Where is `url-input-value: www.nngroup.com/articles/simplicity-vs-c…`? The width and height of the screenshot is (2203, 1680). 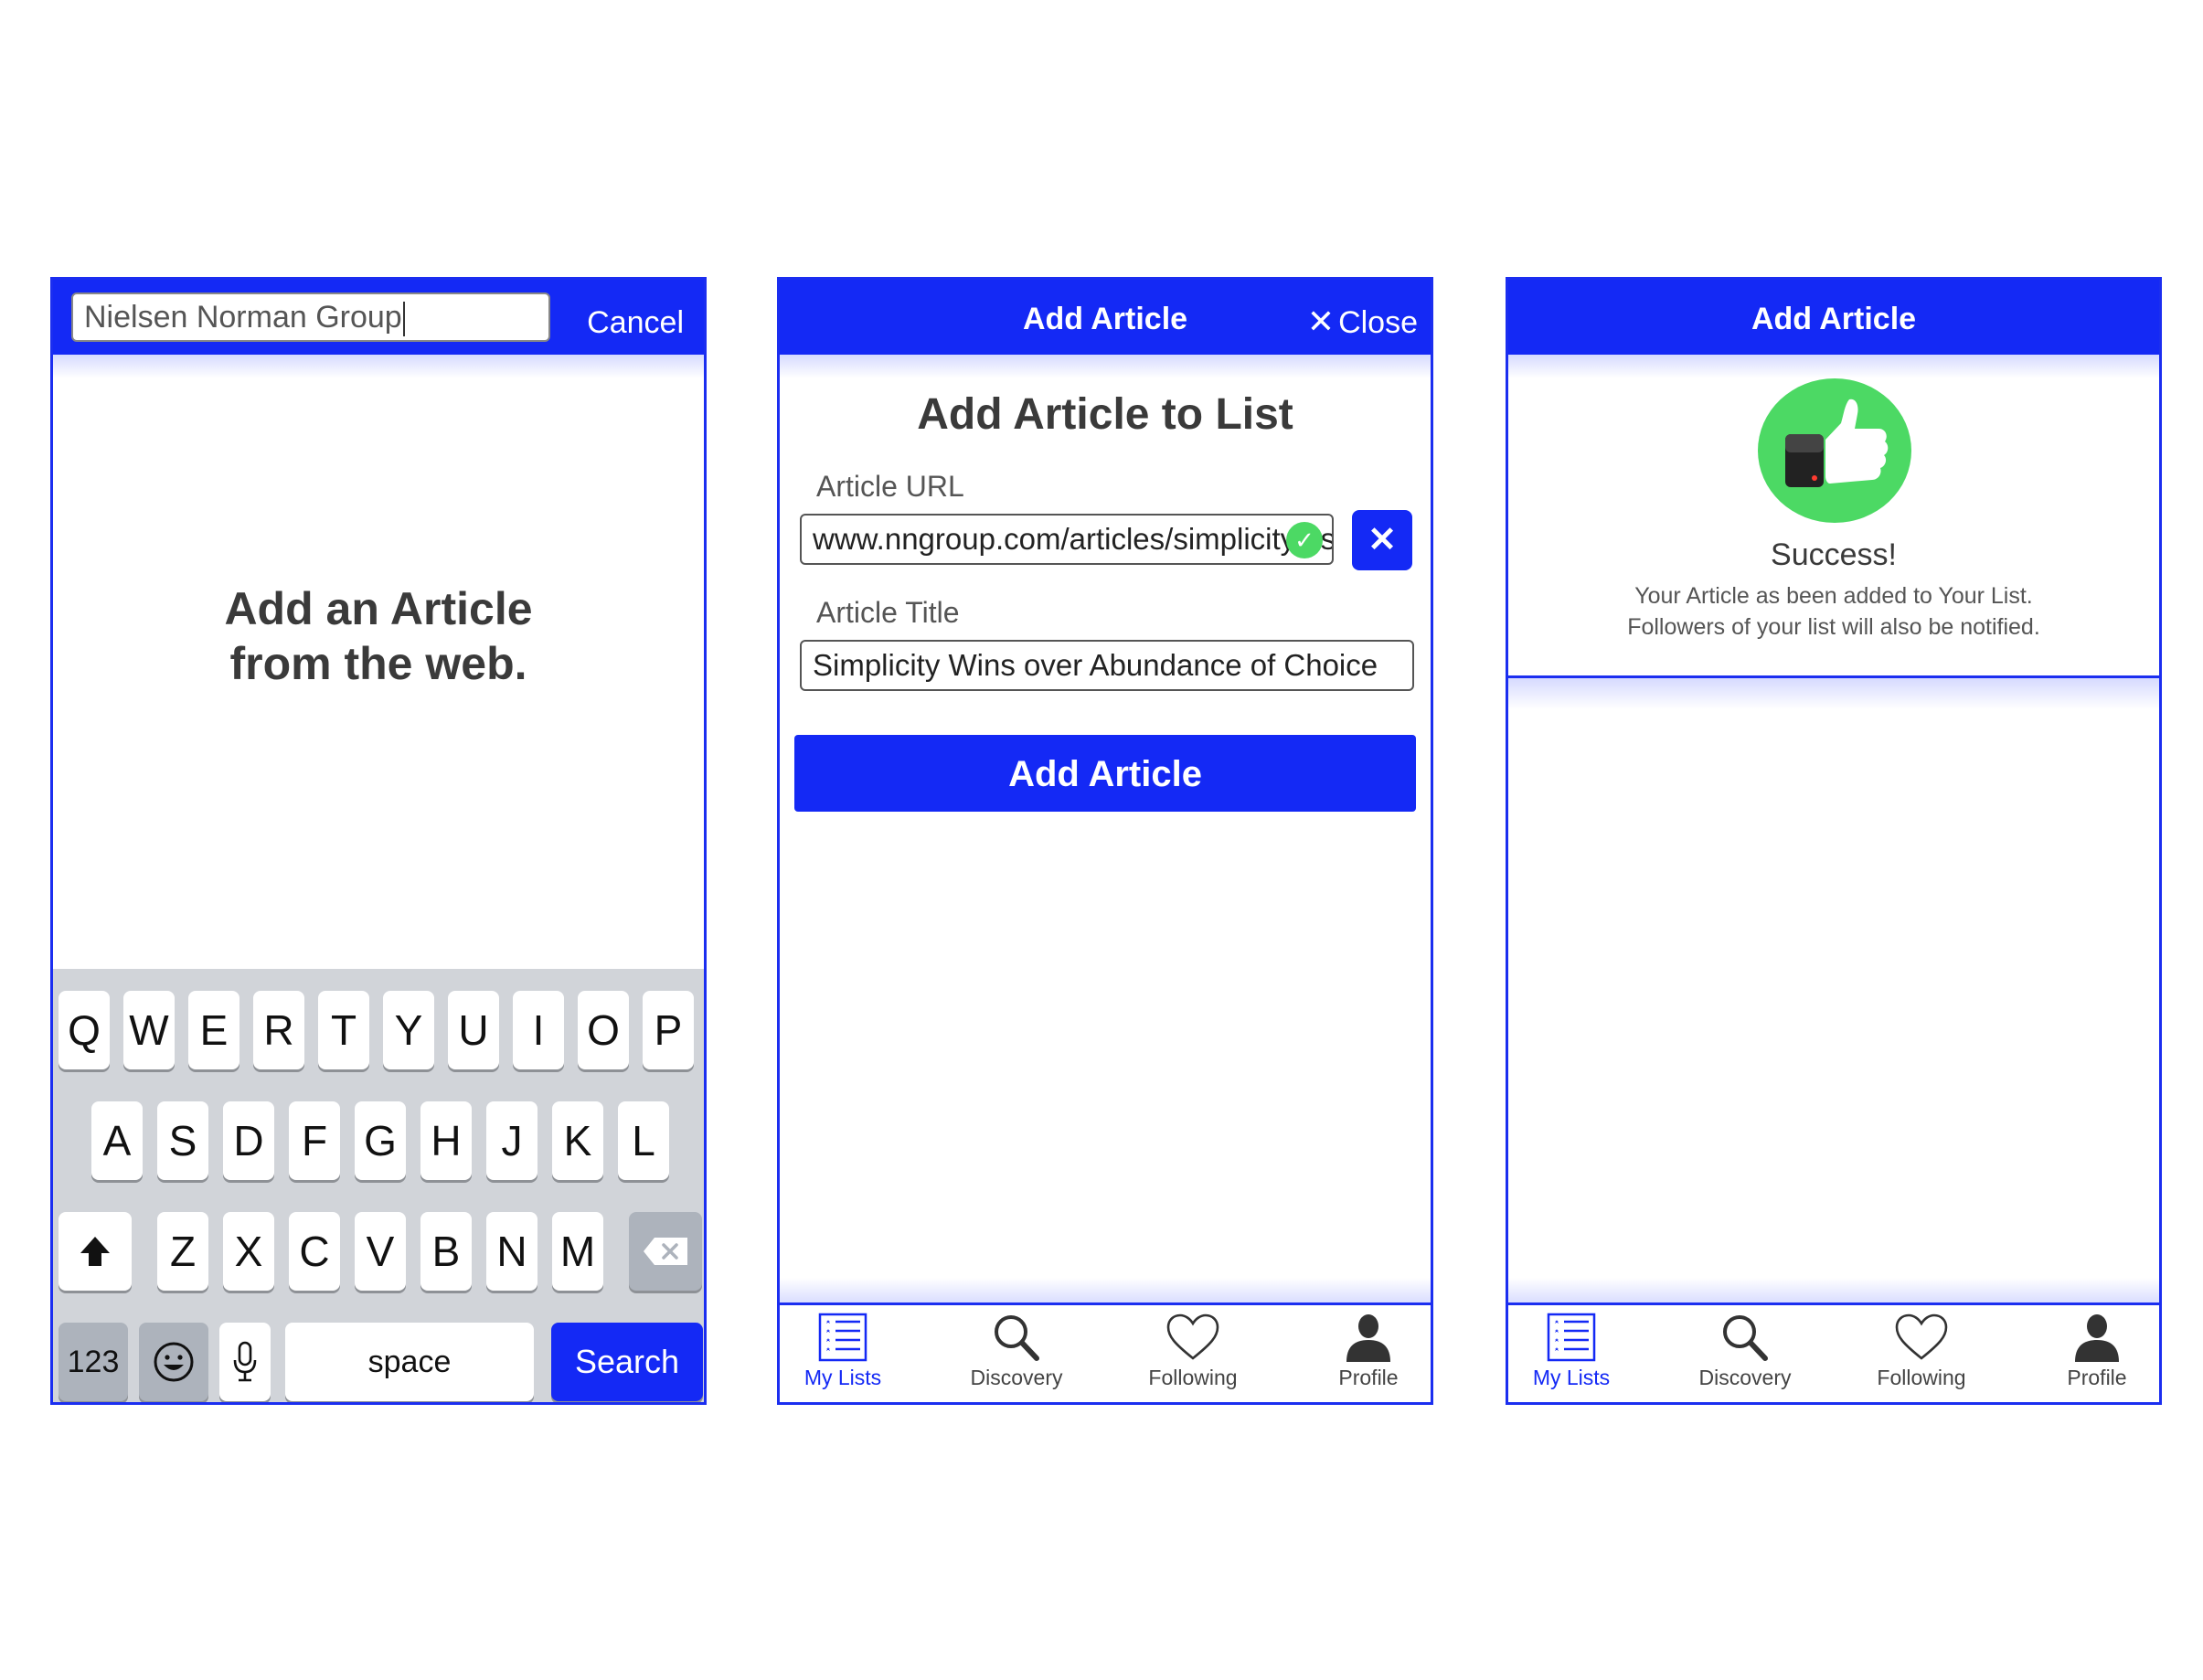 url-input-value: www.nngroup.com/articles/simplicity-vs-c… is located at coordinates (1073, 539).